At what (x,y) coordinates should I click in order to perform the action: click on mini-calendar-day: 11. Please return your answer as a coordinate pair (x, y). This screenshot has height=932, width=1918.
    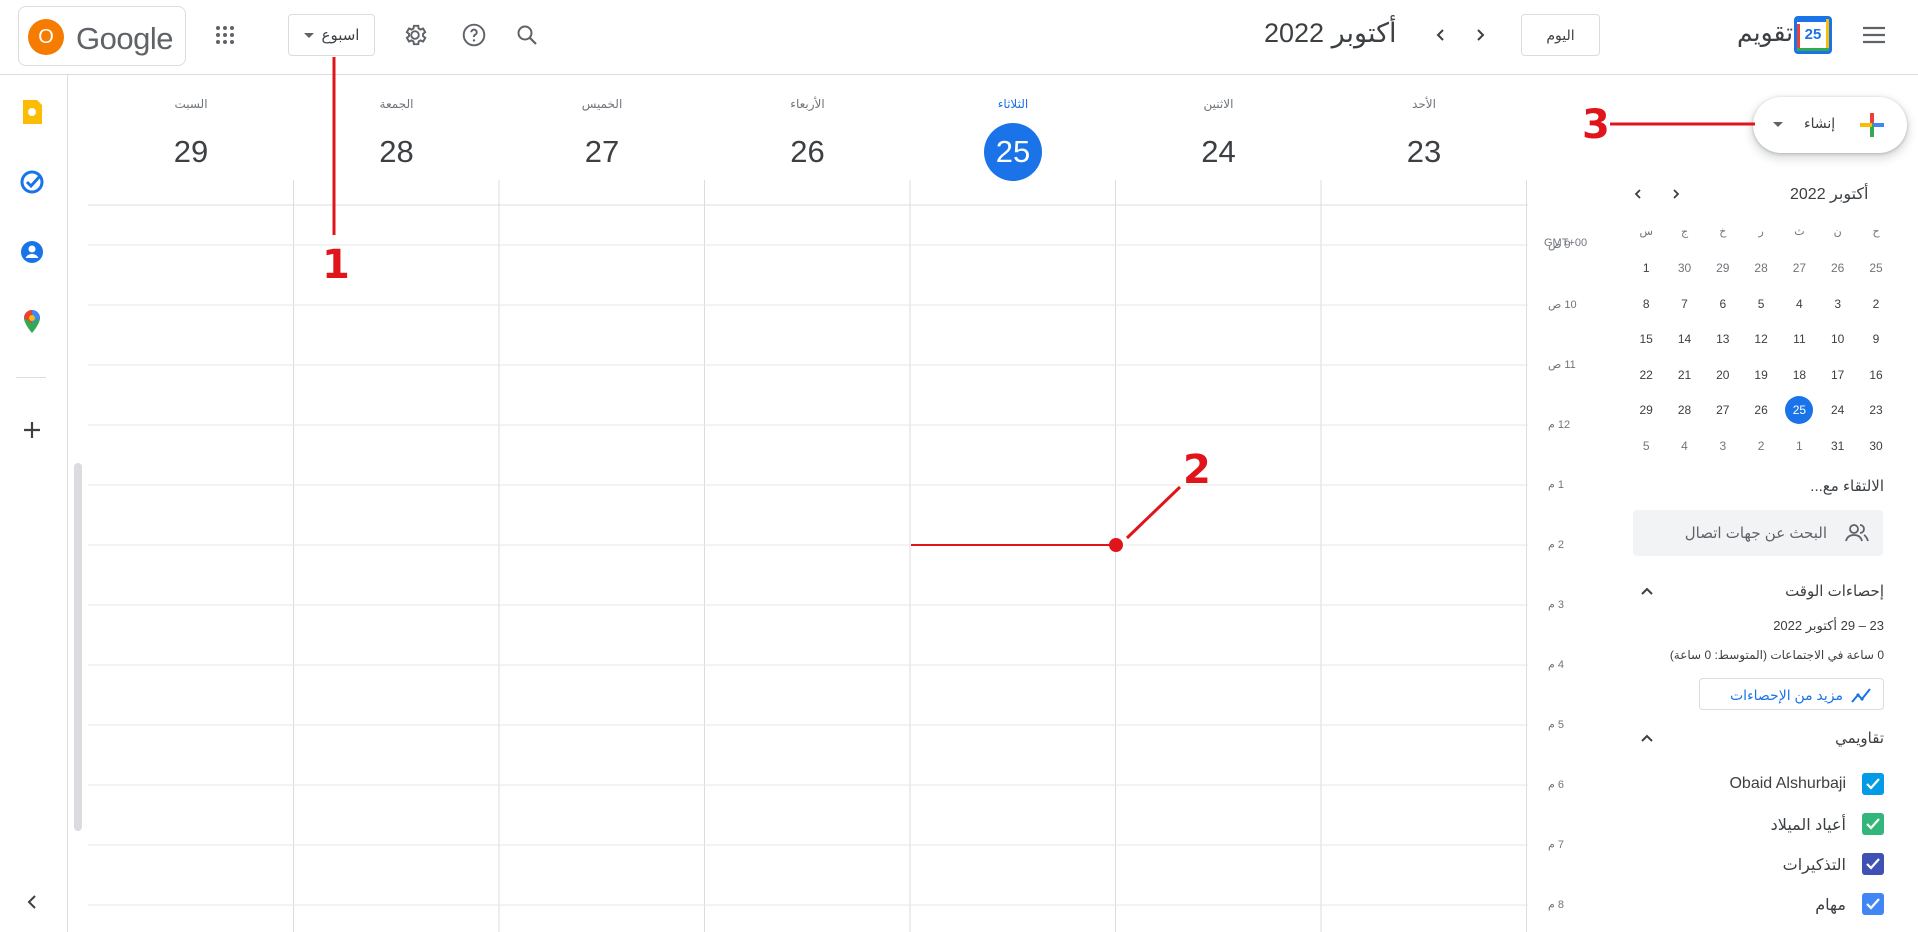
    Looking at the image, I should click on (1799, 339).